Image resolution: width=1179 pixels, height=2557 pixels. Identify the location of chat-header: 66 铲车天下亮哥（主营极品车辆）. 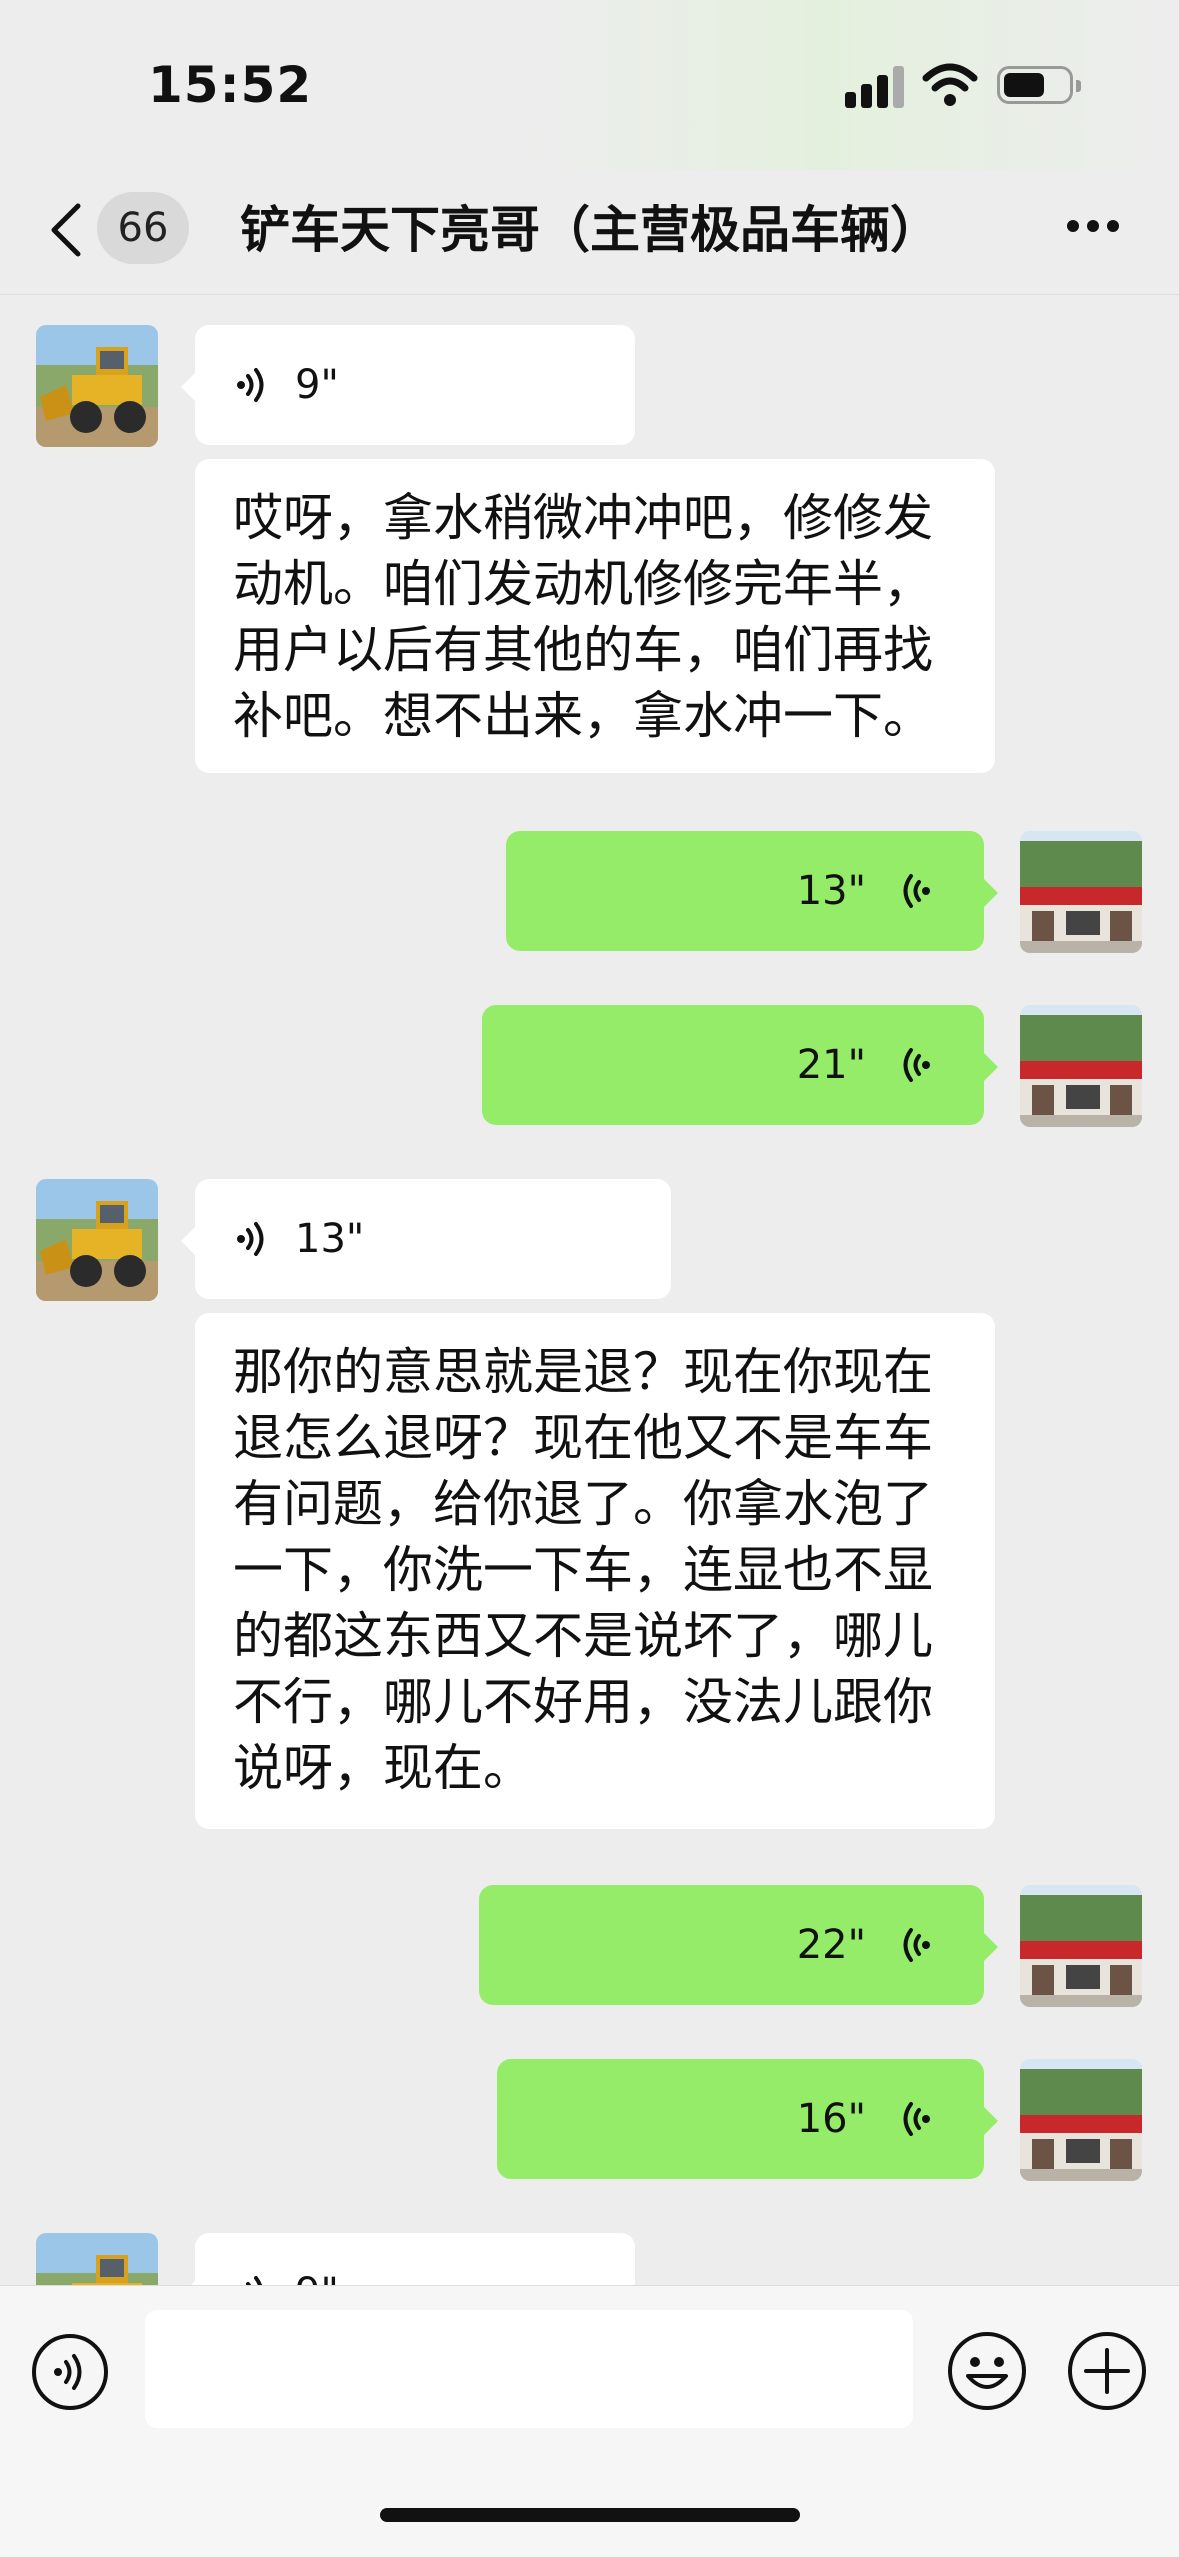
(589, 232).